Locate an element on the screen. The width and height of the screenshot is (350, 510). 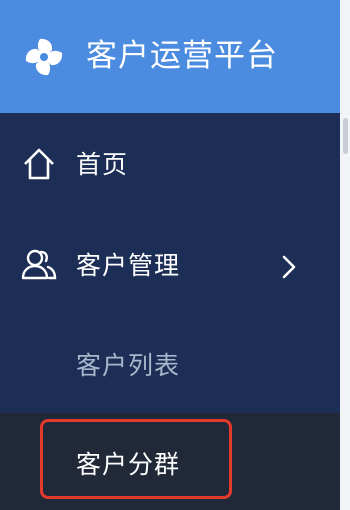
sidebar-item-label: 首页 is located at coordinates (102, 164).